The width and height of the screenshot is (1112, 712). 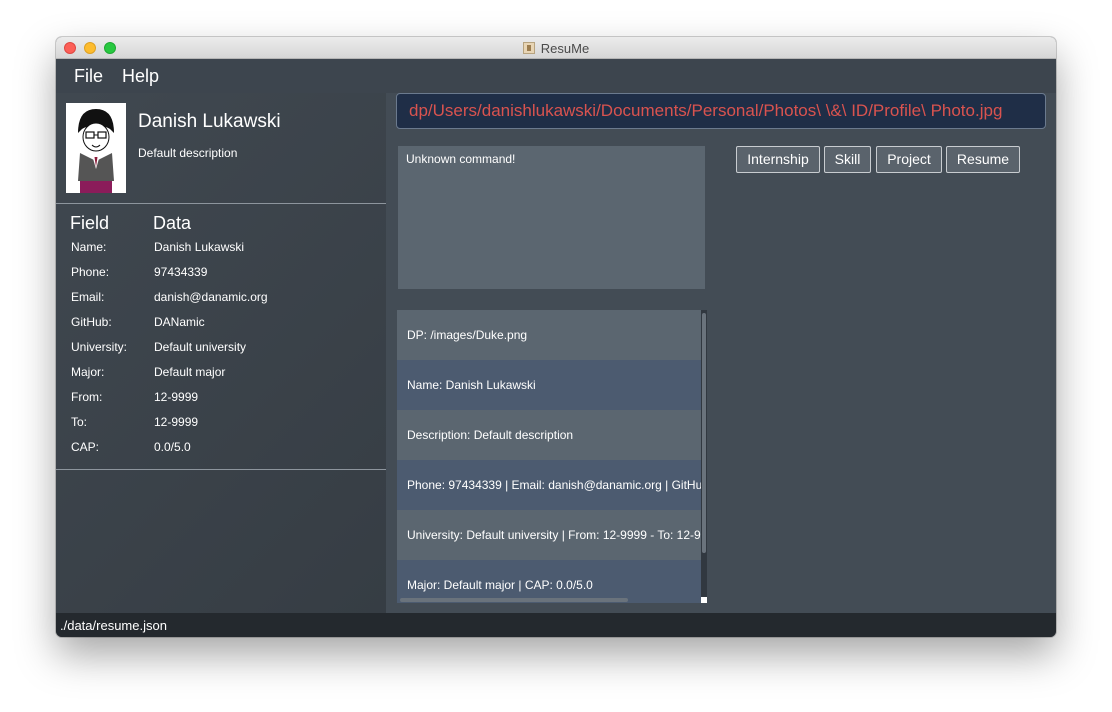 What do you see at coordinates (549, 581) in the screenshot?
I see `list-item: Major: Default major | CAP: 0.0/5.0` at bounding box center [549, 581].